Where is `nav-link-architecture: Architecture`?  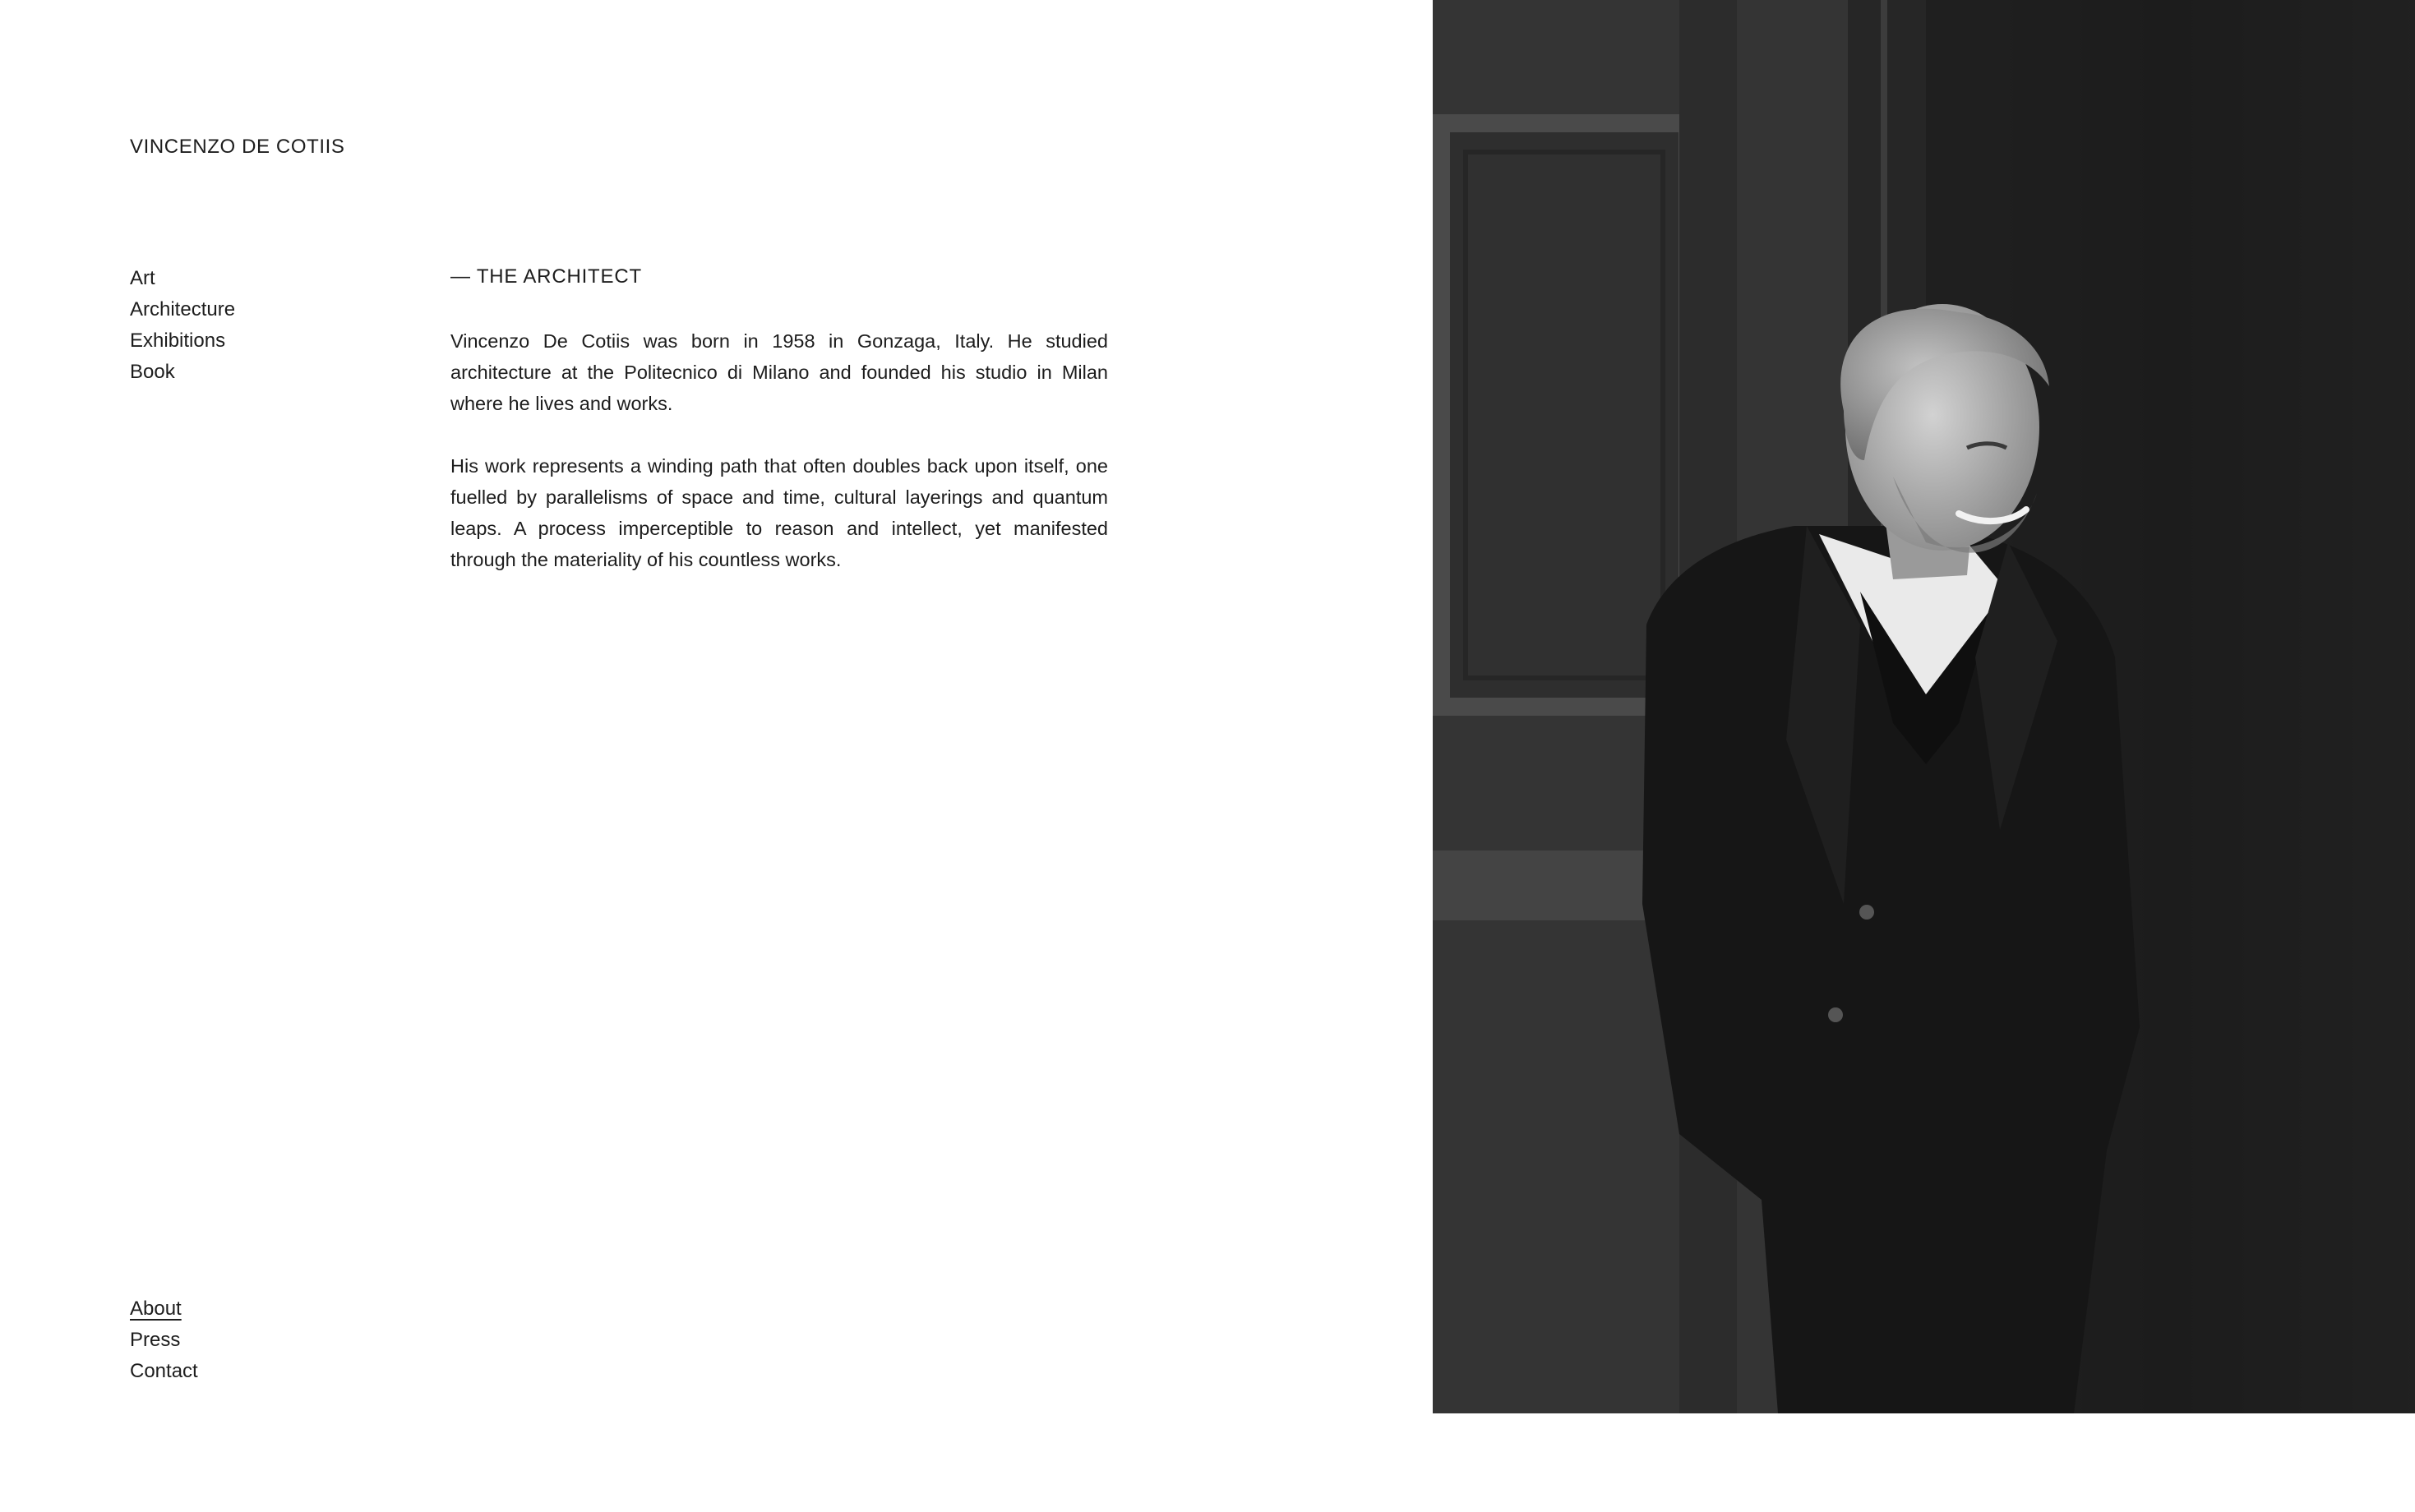
nav-link-architecture: Architecture is located at coordinates (183, 309).